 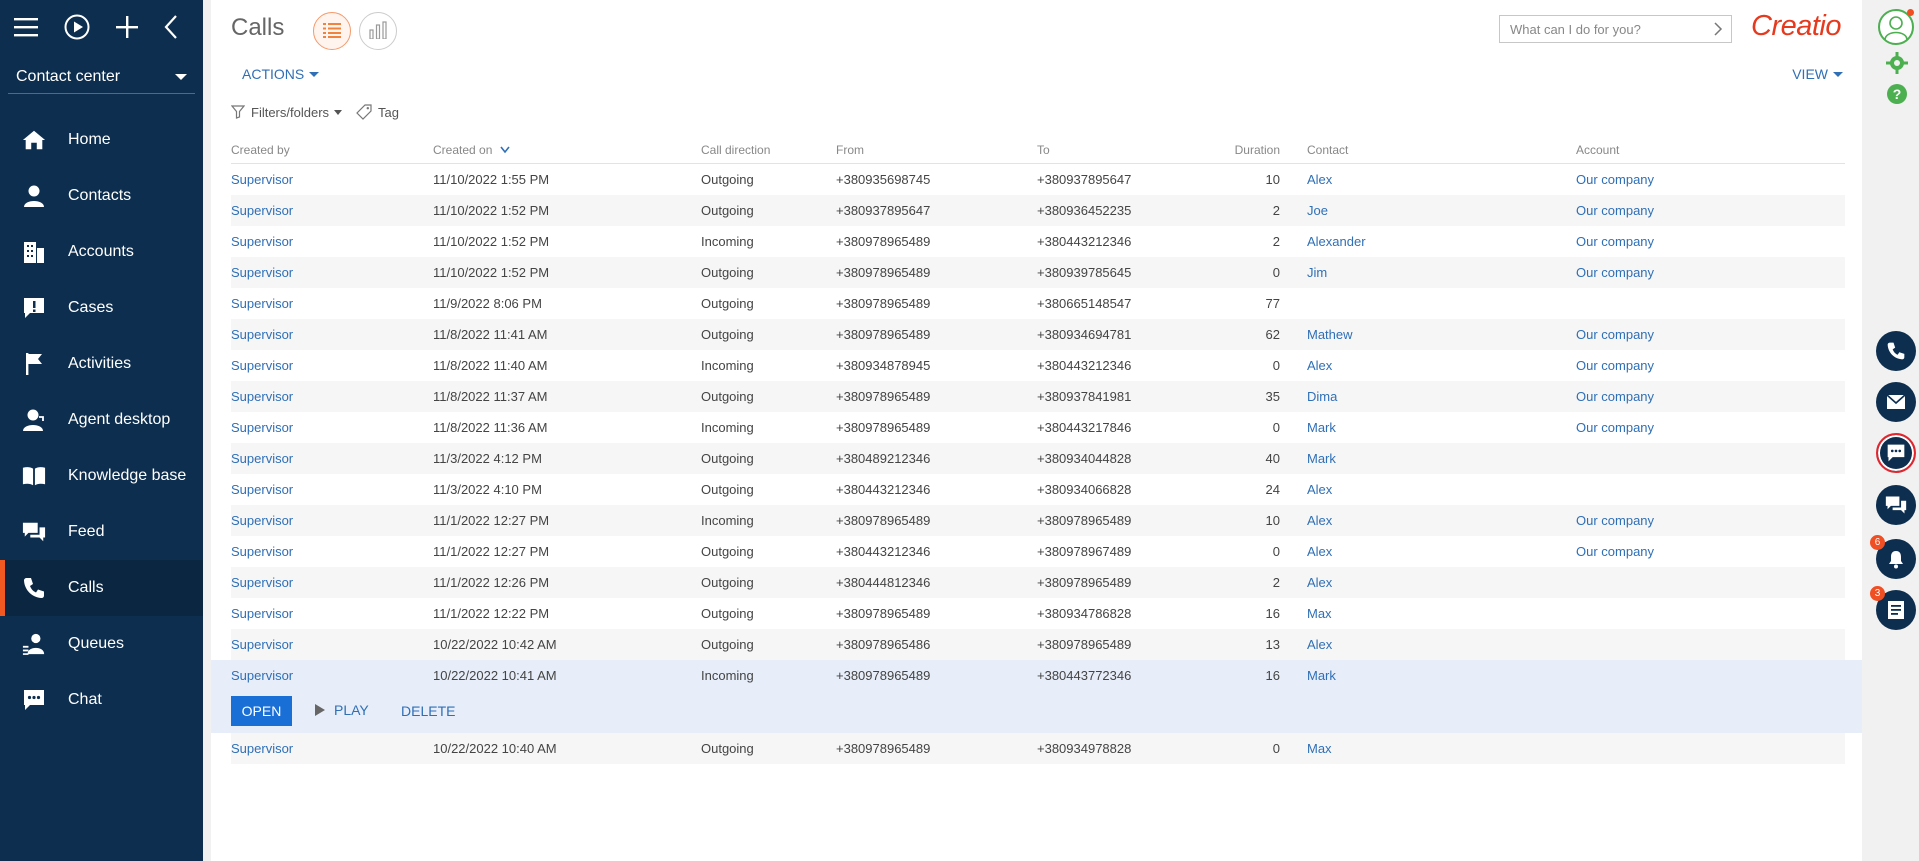 What do you see at coordinates (101, 476) in the screenshot?
I see `sidebar-item-knowledge-base: Knowledge base` at bounding box center [101, 476].